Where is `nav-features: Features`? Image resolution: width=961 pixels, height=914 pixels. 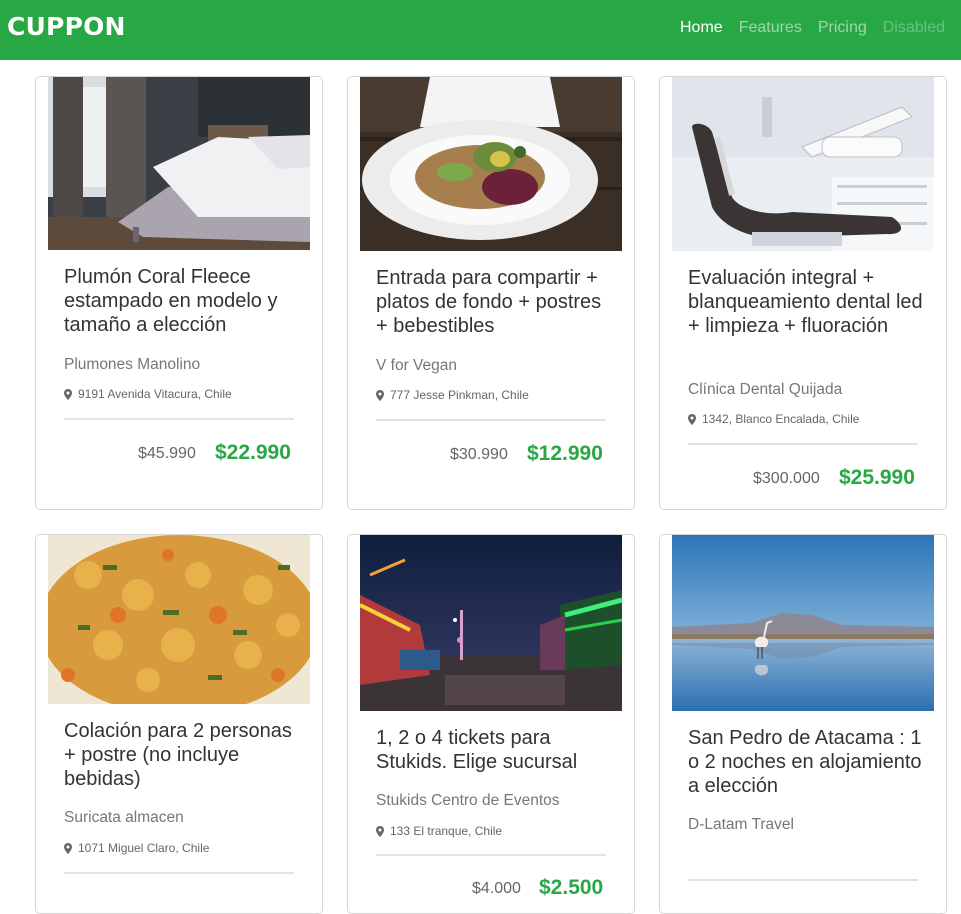
nav-features: Features is located at coordinates (770, 28).